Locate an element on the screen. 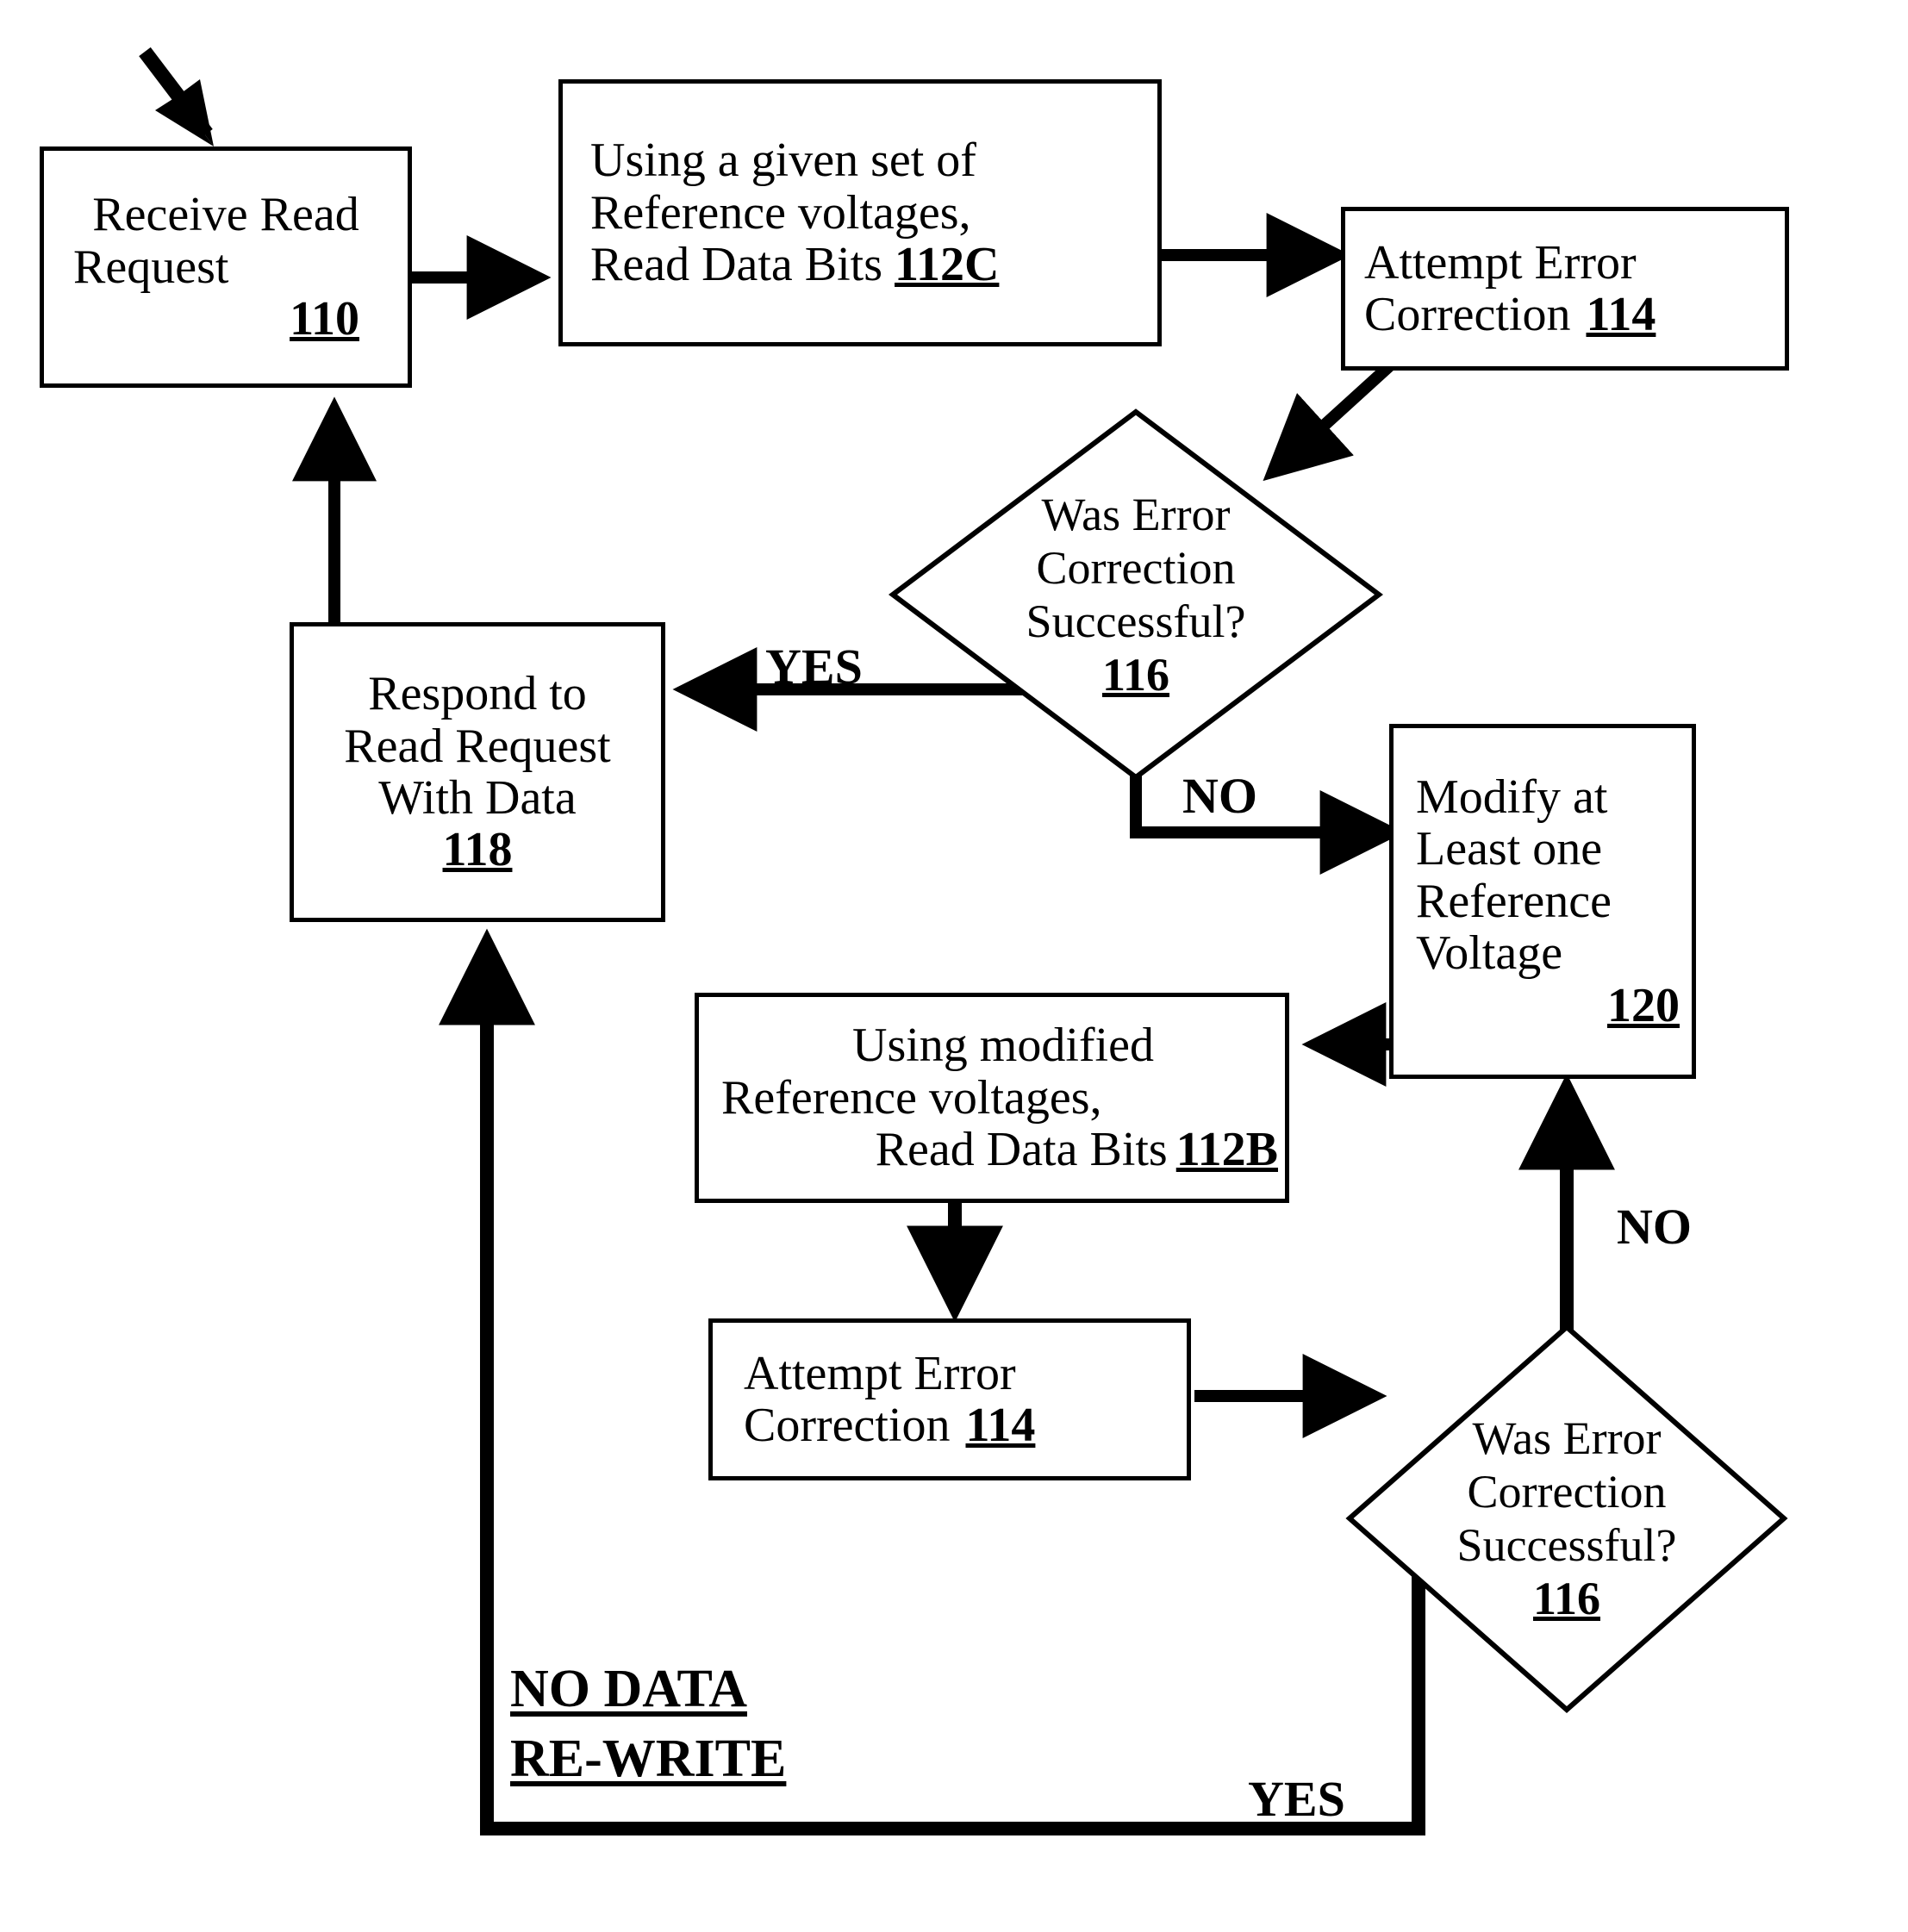 This screenshot has width=1908, height=1932. read-modified-refs-line3: Read Data Bits is located at coordinates (1021, 1150).